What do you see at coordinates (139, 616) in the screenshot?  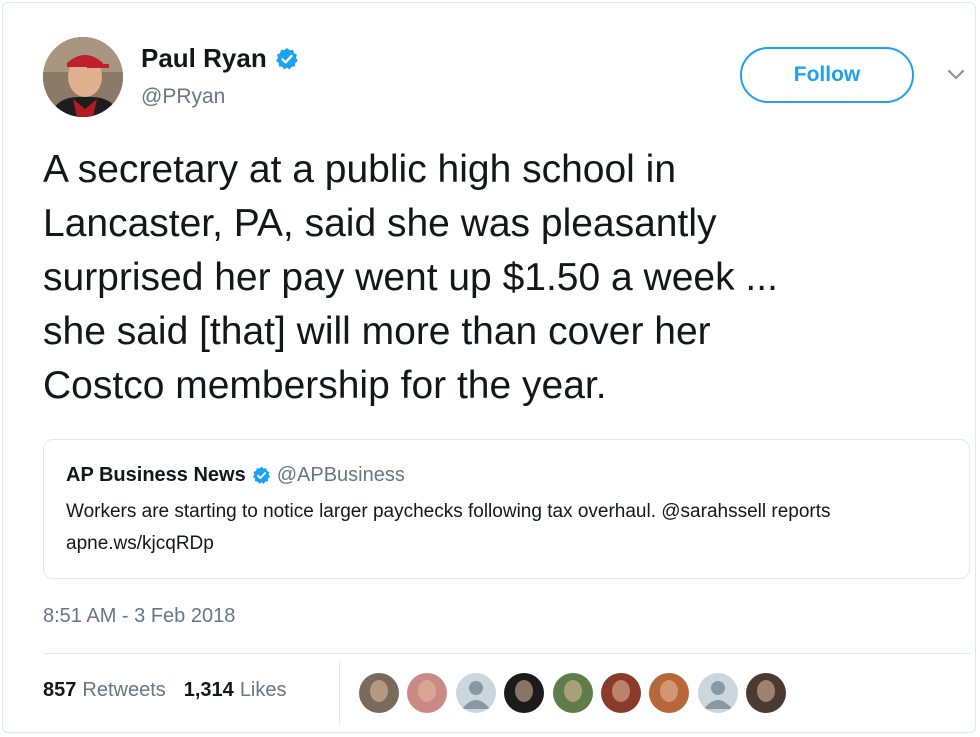 I see `tweet-timestamp: 8:51 AM - 3 Feb 2018` at bounding box center [139, 616].